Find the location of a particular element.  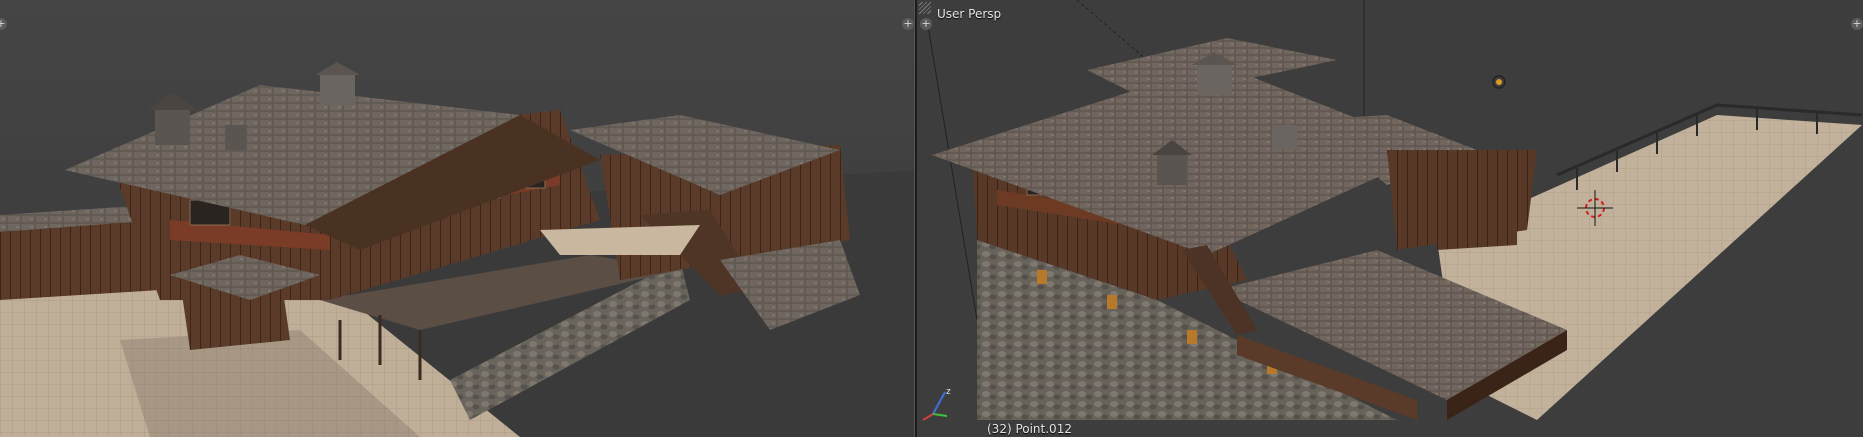

view-mode-label: User Persp is located at coordinates (969, 14).